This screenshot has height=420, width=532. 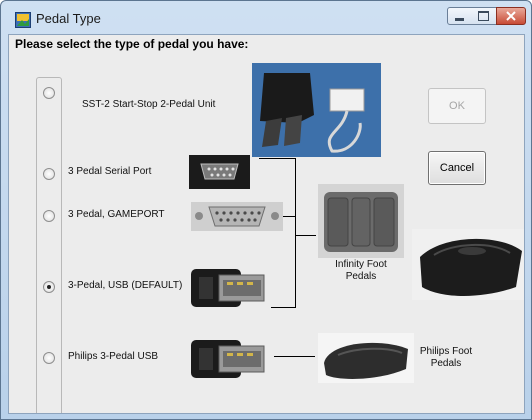 What do you see at coordinates (125, 285) in the screenshot?
I see `option-label-usb: 3-Pedal, USB (DEFAULT)` at bounding box center [125, 285].